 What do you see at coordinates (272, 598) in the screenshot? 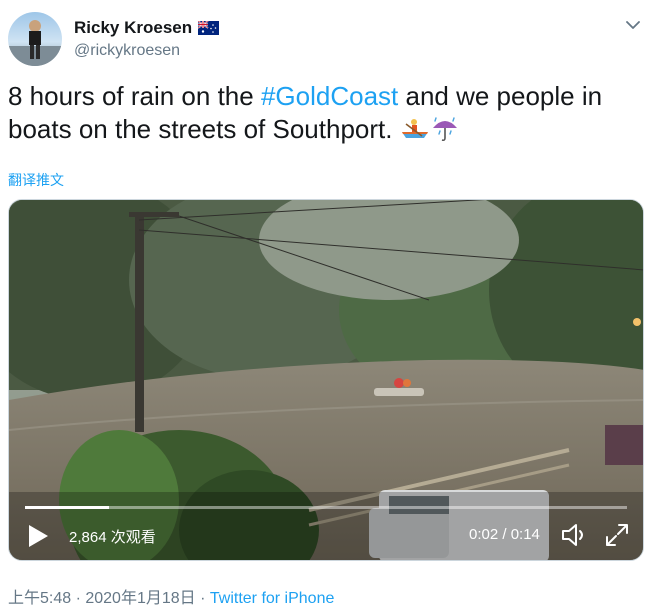
I see `source-link: Twitter for iPhone` at bounding box center [272, 598].